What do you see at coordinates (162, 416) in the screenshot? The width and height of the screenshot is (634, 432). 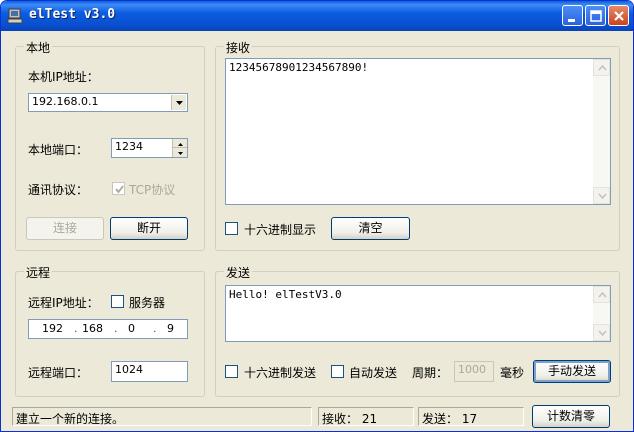 I see `status-message: 建立一个新的连接。` at bounding box center [162, 416].